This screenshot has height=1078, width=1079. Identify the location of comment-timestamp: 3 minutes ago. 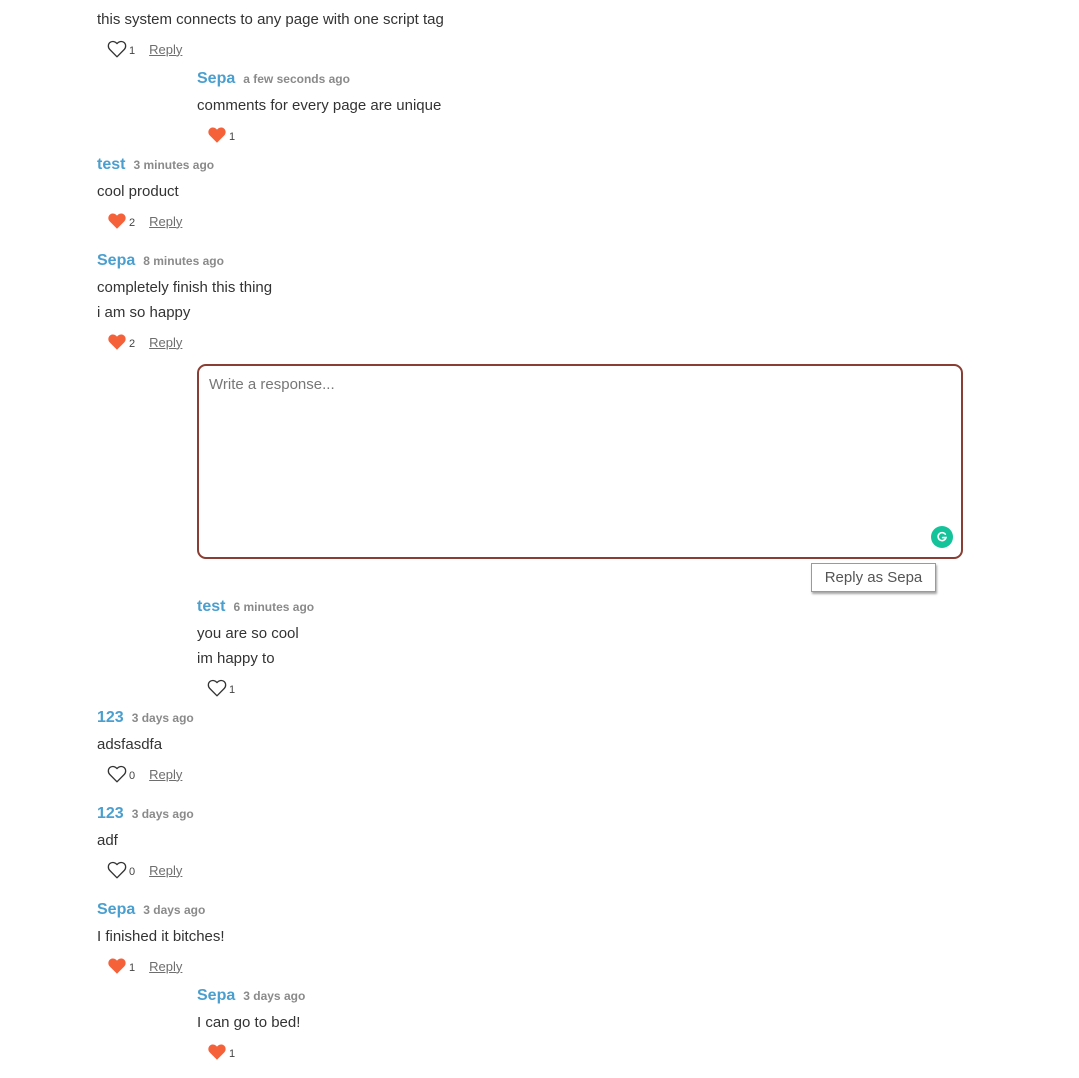
(174, 165).